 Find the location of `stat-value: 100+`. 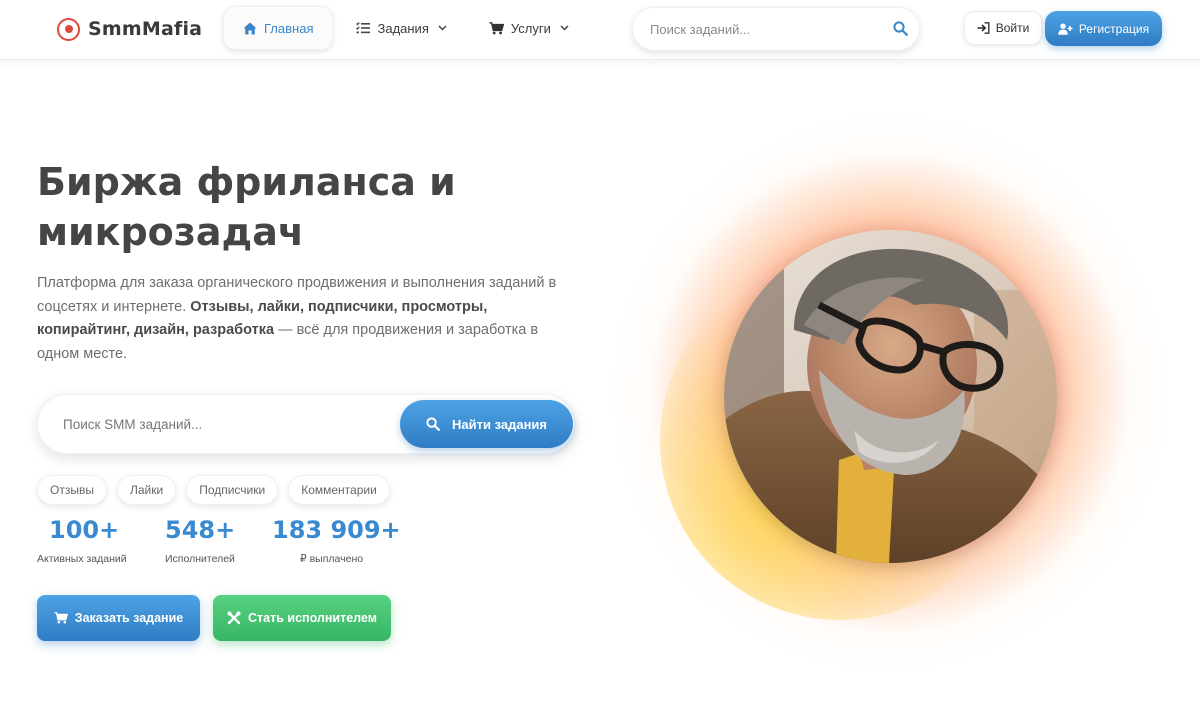

stat-value: 100+ is located at coordinates (84, 530).